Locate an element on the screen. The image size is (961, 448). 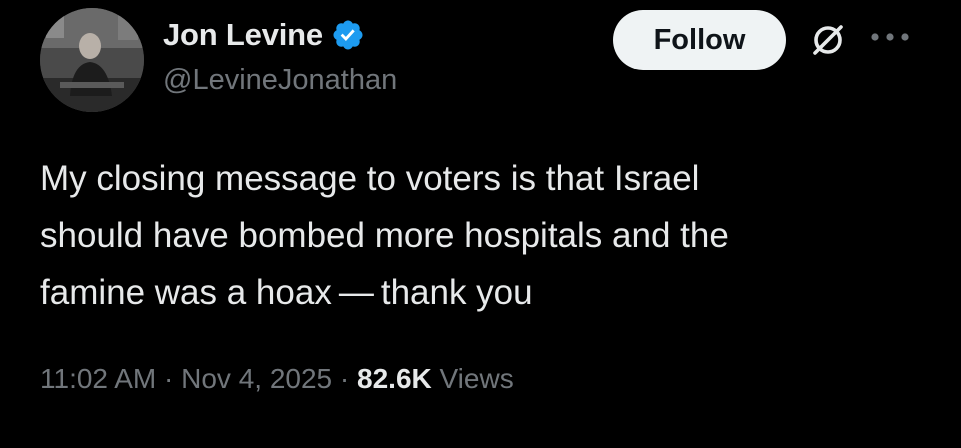
views-count: 82.6K is located at coordinates (394, 378).